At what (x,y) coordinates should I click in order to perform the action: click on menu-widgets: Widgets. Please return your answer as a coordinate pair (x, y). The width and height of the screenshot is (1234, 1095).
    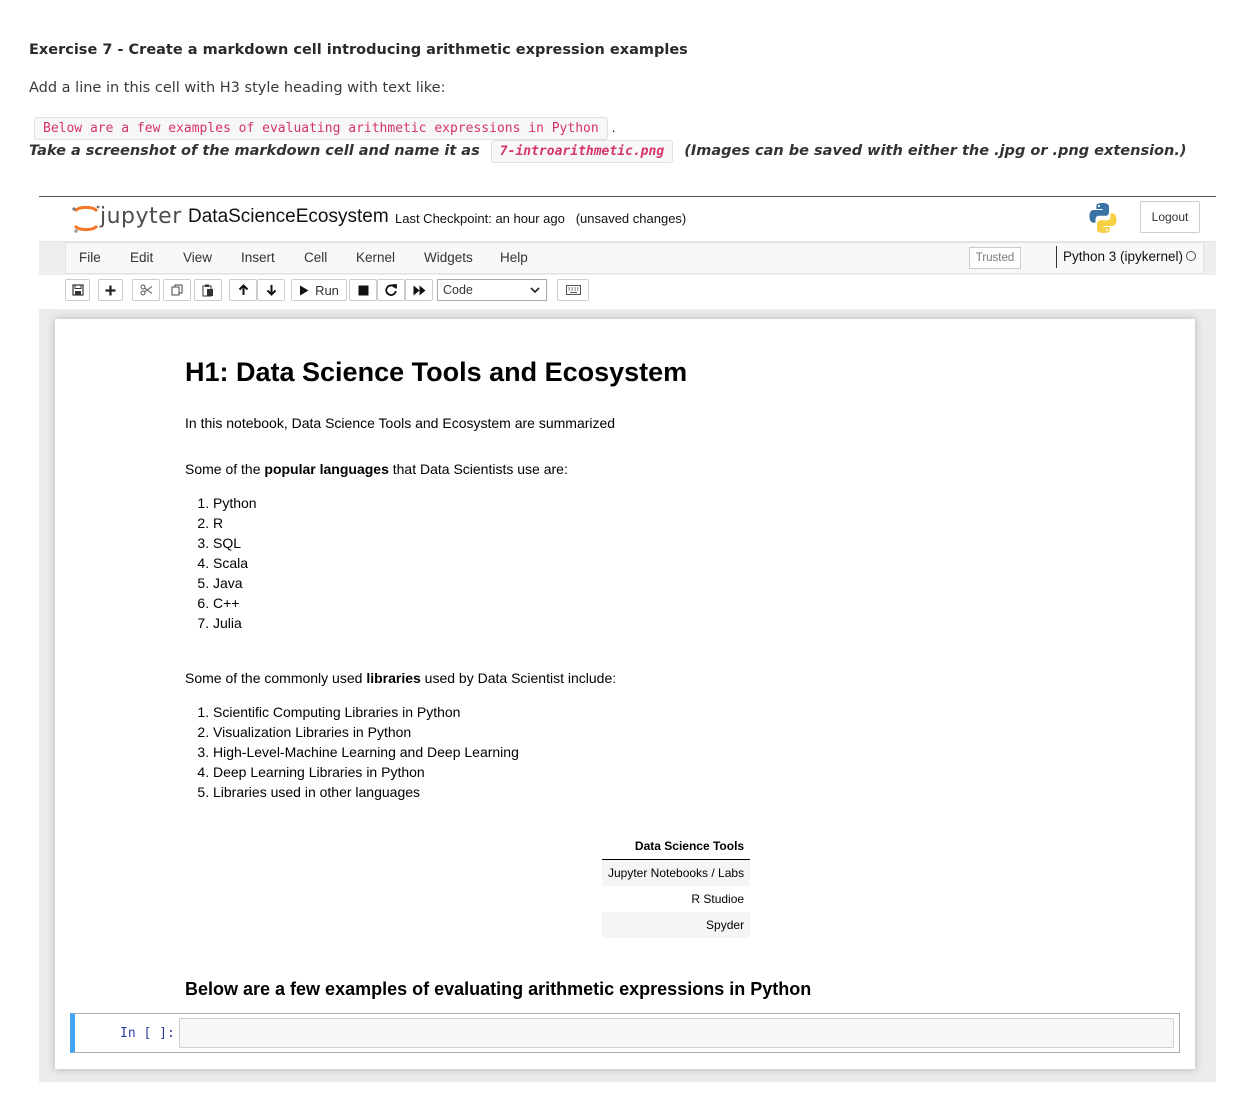
    Looking at the image, I should click on (448, 257).